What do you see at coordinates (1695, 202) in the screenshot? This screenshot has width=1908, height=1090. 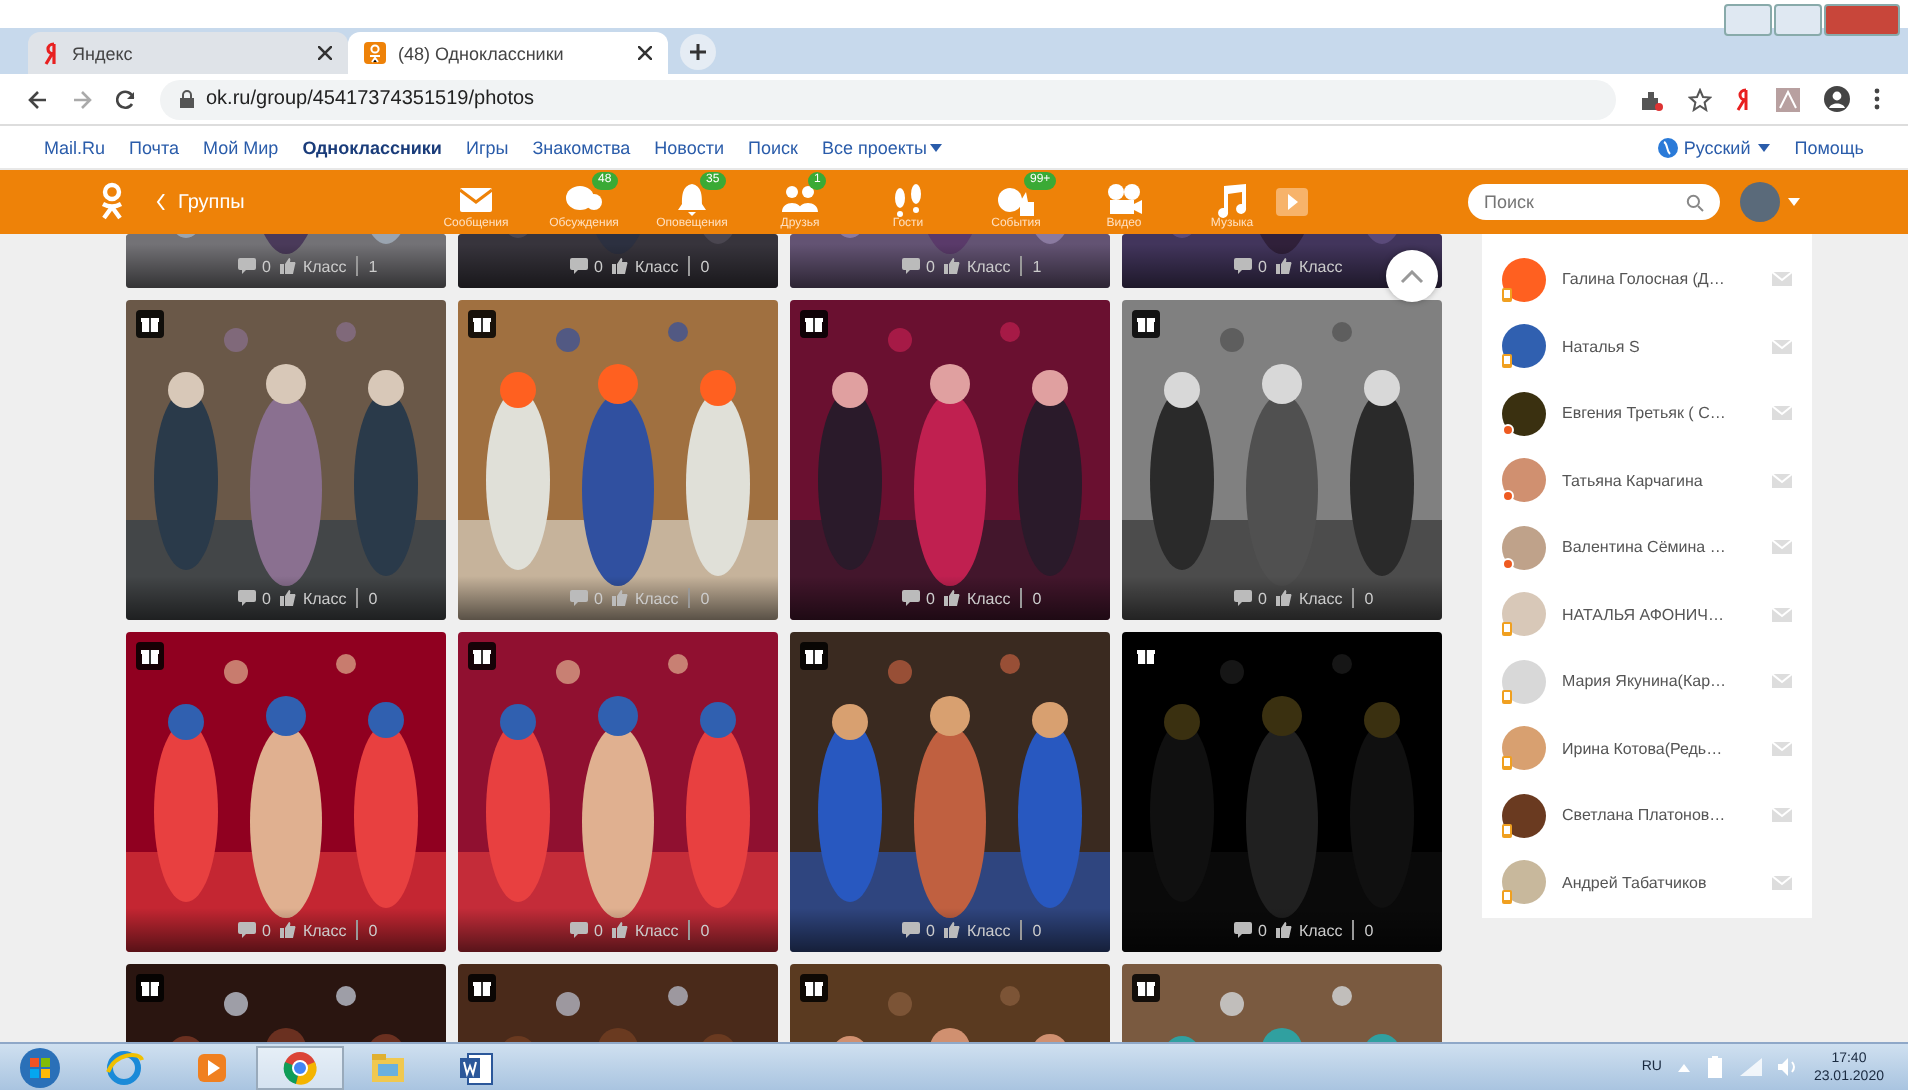 I see `search-icon` at bounding box center [1695, 202].